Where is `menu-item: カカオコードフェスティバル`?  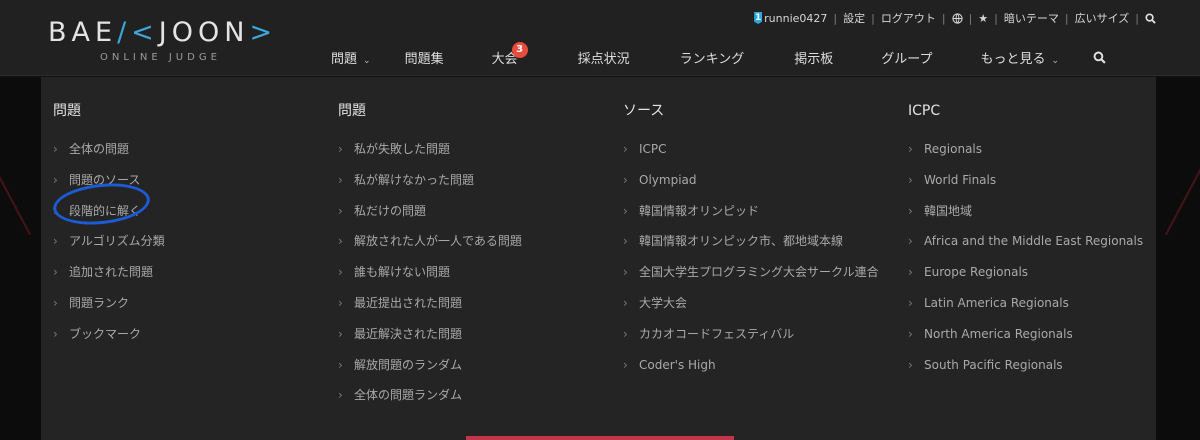 menu-item: カカオコードフェスティバル is located at coordinates (753, 334).